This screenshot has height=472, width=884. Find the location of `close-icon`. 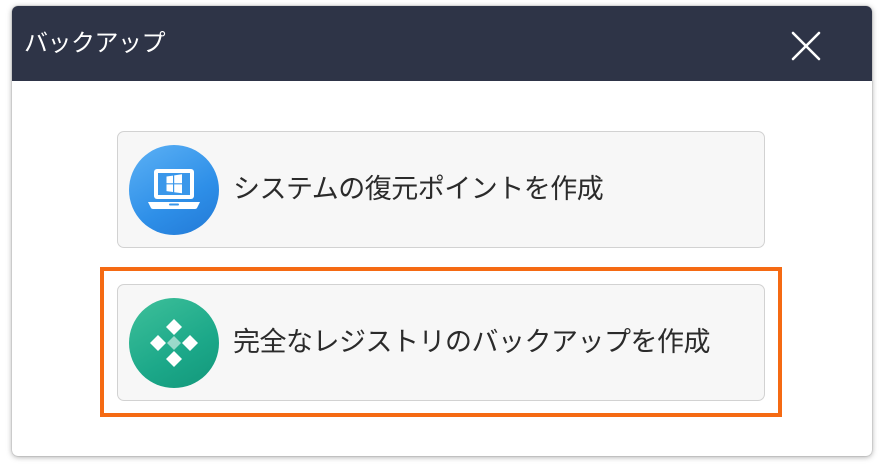

close-icon is located at coordinates (806, 46).